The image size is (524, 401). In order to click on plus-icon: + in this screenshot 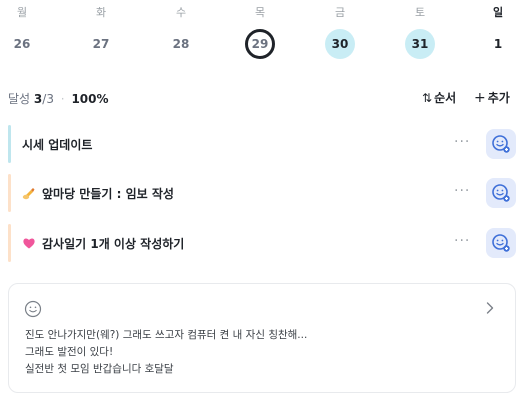, I will do `click(480, 98)`.